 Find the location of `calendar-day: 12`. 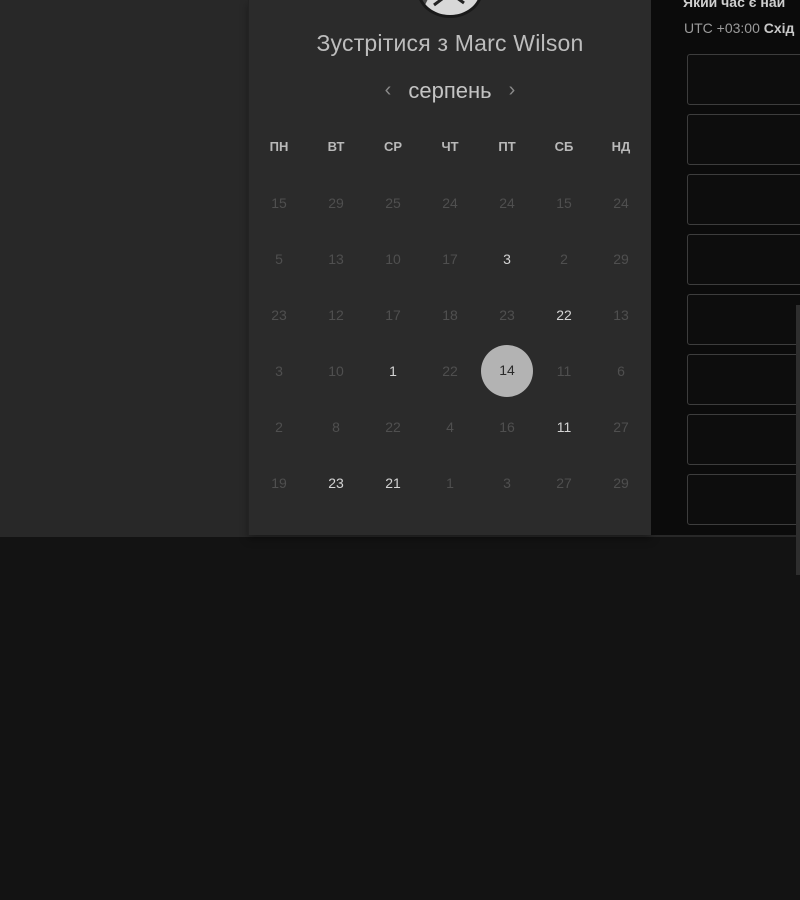

calendar-day: 12 is located at coordinates (336, 315).